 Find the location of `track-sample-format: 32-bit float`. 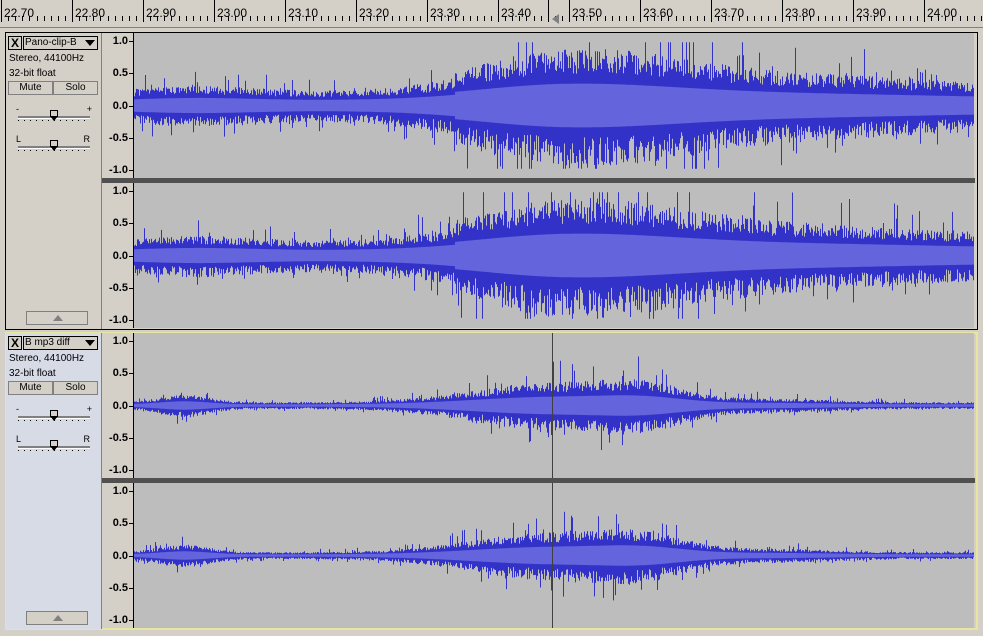

track-sample-format: 32-bit float is located at coordinates (32, 73).